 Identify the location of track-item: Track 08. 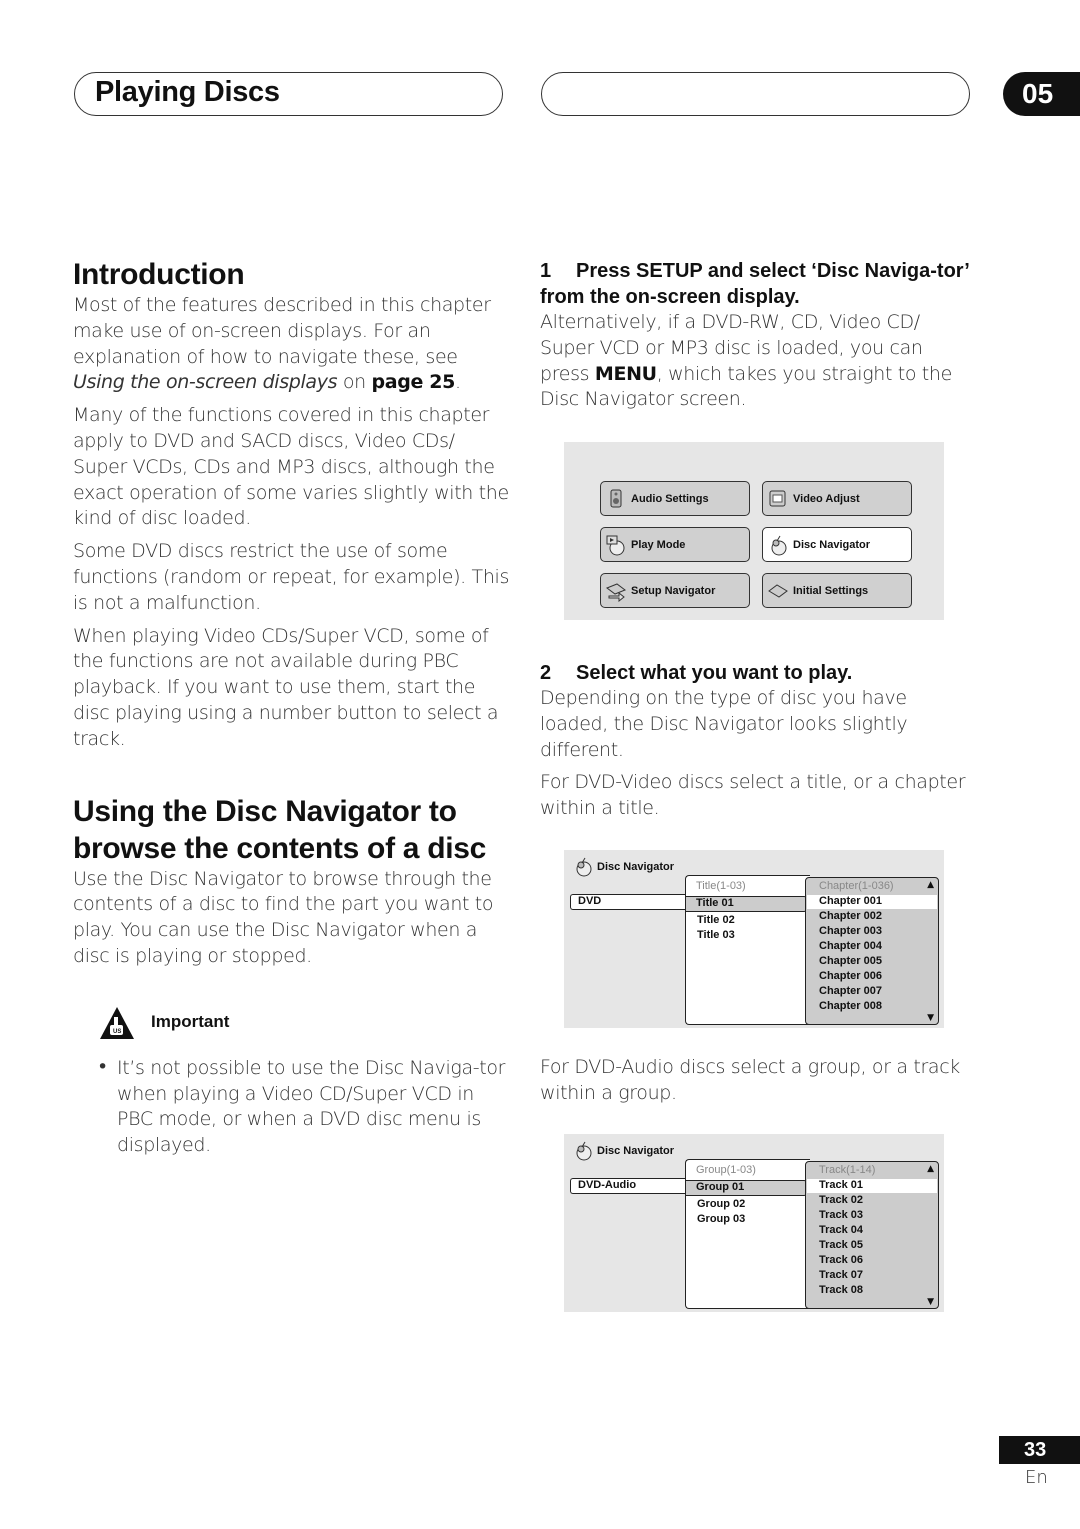
(841, 1290).